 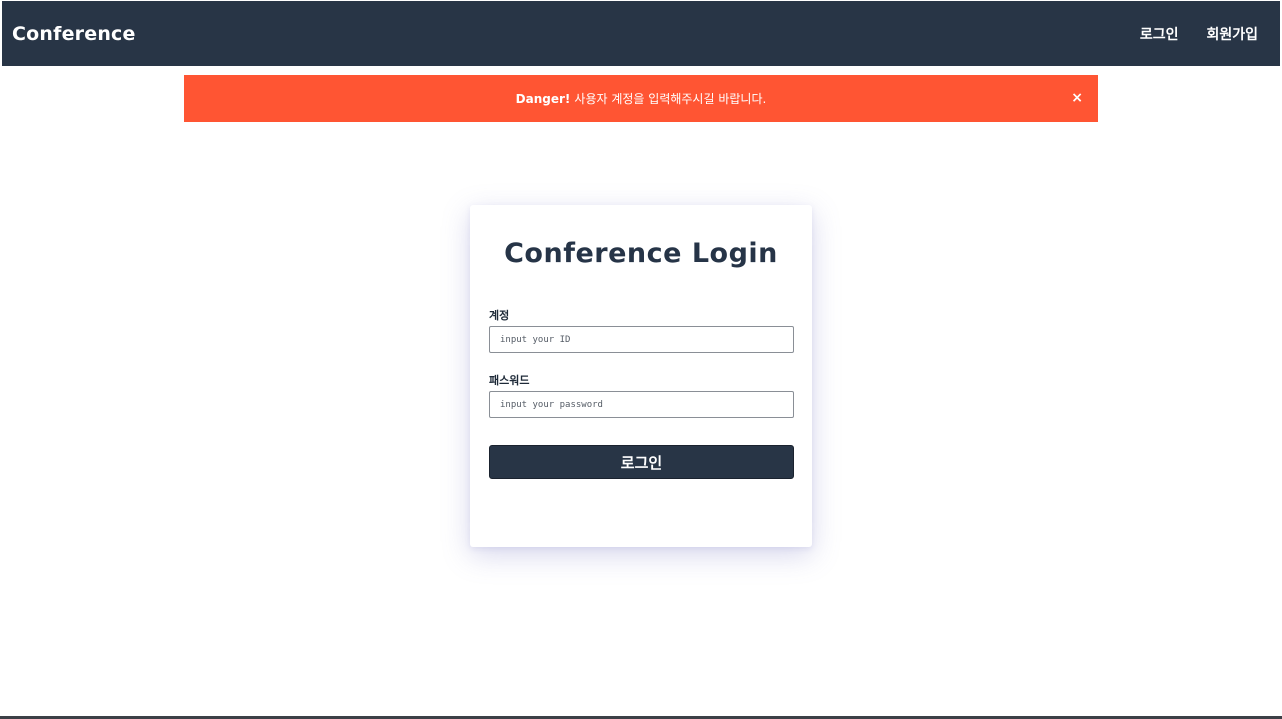 What do you see at coordinates (499, 315) in the screenshot?
I see `account-label: 계정` at bounding box center [499, 315].